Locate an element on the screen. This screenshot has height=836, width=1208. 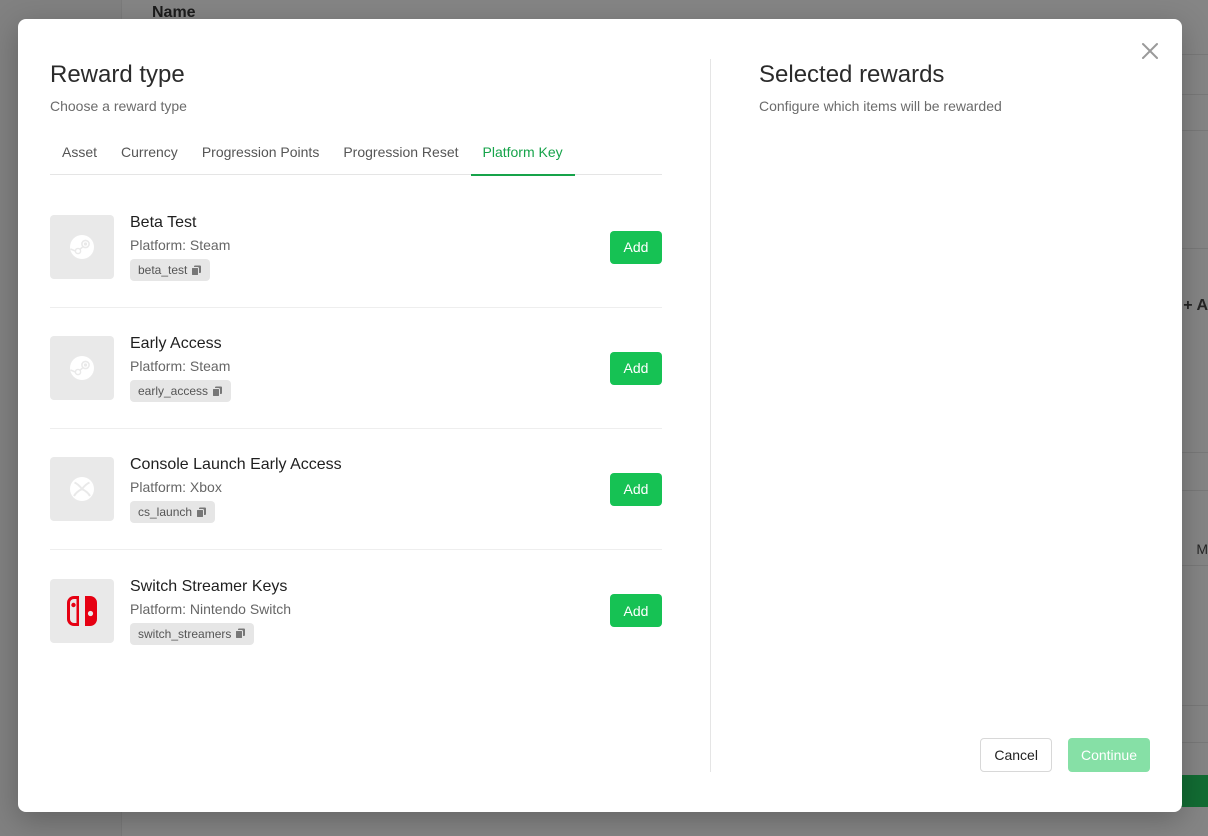
item-key: switch_streamers is located at coordinates (185, 633).